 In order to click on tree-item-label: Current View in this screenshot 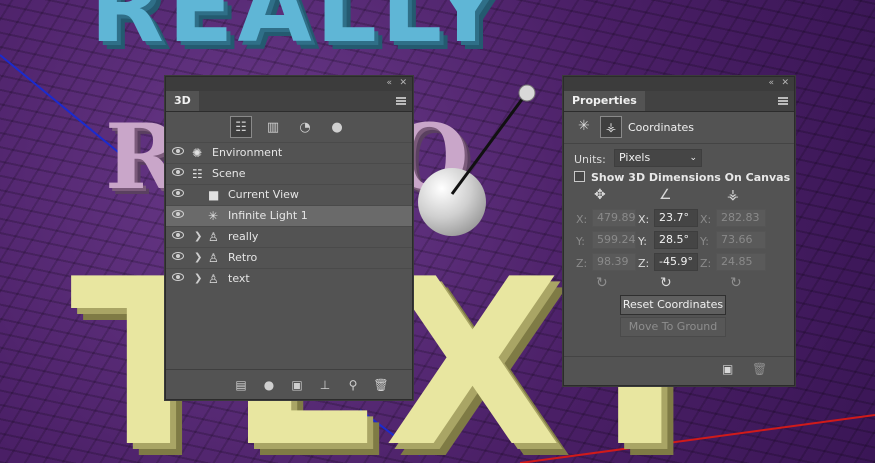, I will do `click(263, 194)`.